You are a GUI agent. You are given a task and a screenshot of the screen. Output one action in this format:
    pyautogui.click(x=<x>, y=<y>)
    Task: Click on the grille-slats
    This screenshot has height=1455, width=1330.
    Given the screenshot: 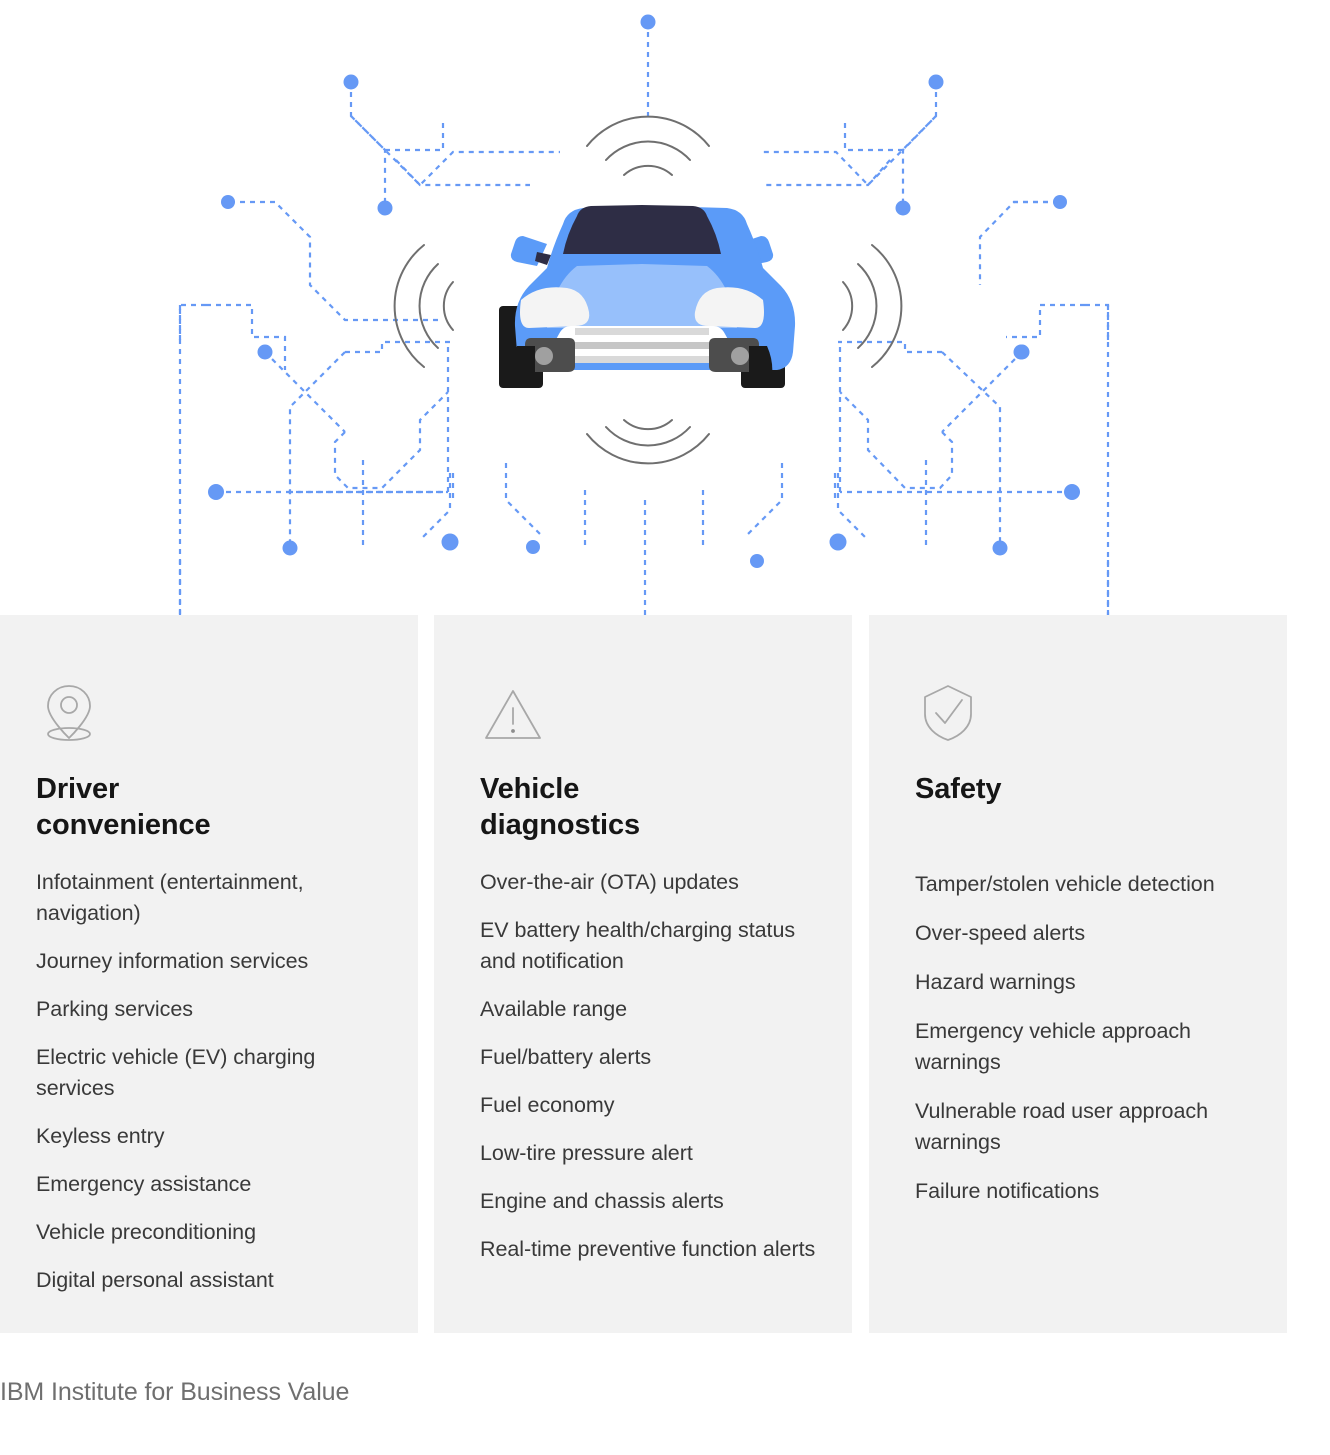 What is the action you would take?
    pyautogui.click(x=642, y=345)
    